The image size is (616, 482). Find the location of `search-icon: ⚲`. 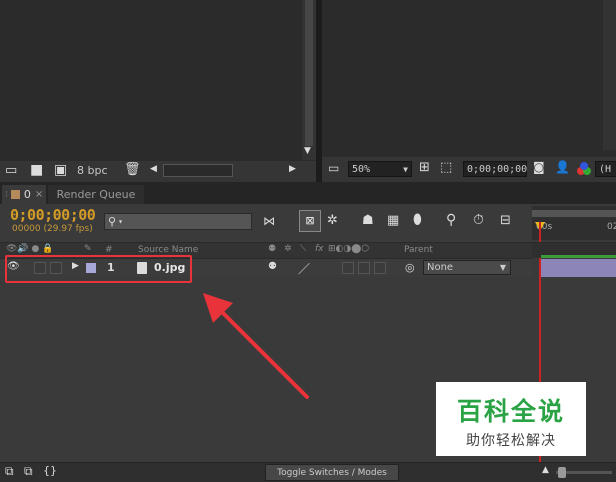

search-icon: ⚲ is located at coordinates (112, 221).